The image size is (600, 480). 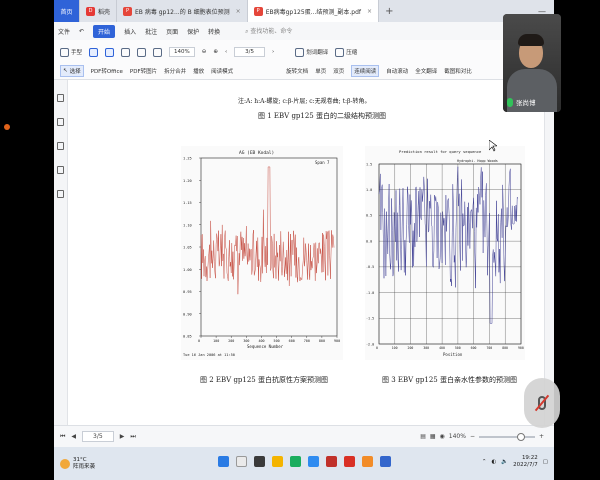 What do you see at coordinates (99, 11) in the screenshot?
I see `tab-docer: D 稻壳` at bounding box center [99, 11].